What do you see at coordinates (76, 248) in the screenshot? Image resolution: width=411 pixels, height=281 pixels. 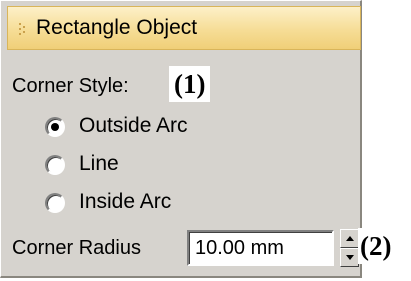 I see `corner-radius-label: Corner Radius` at bounding box center [76, 248].